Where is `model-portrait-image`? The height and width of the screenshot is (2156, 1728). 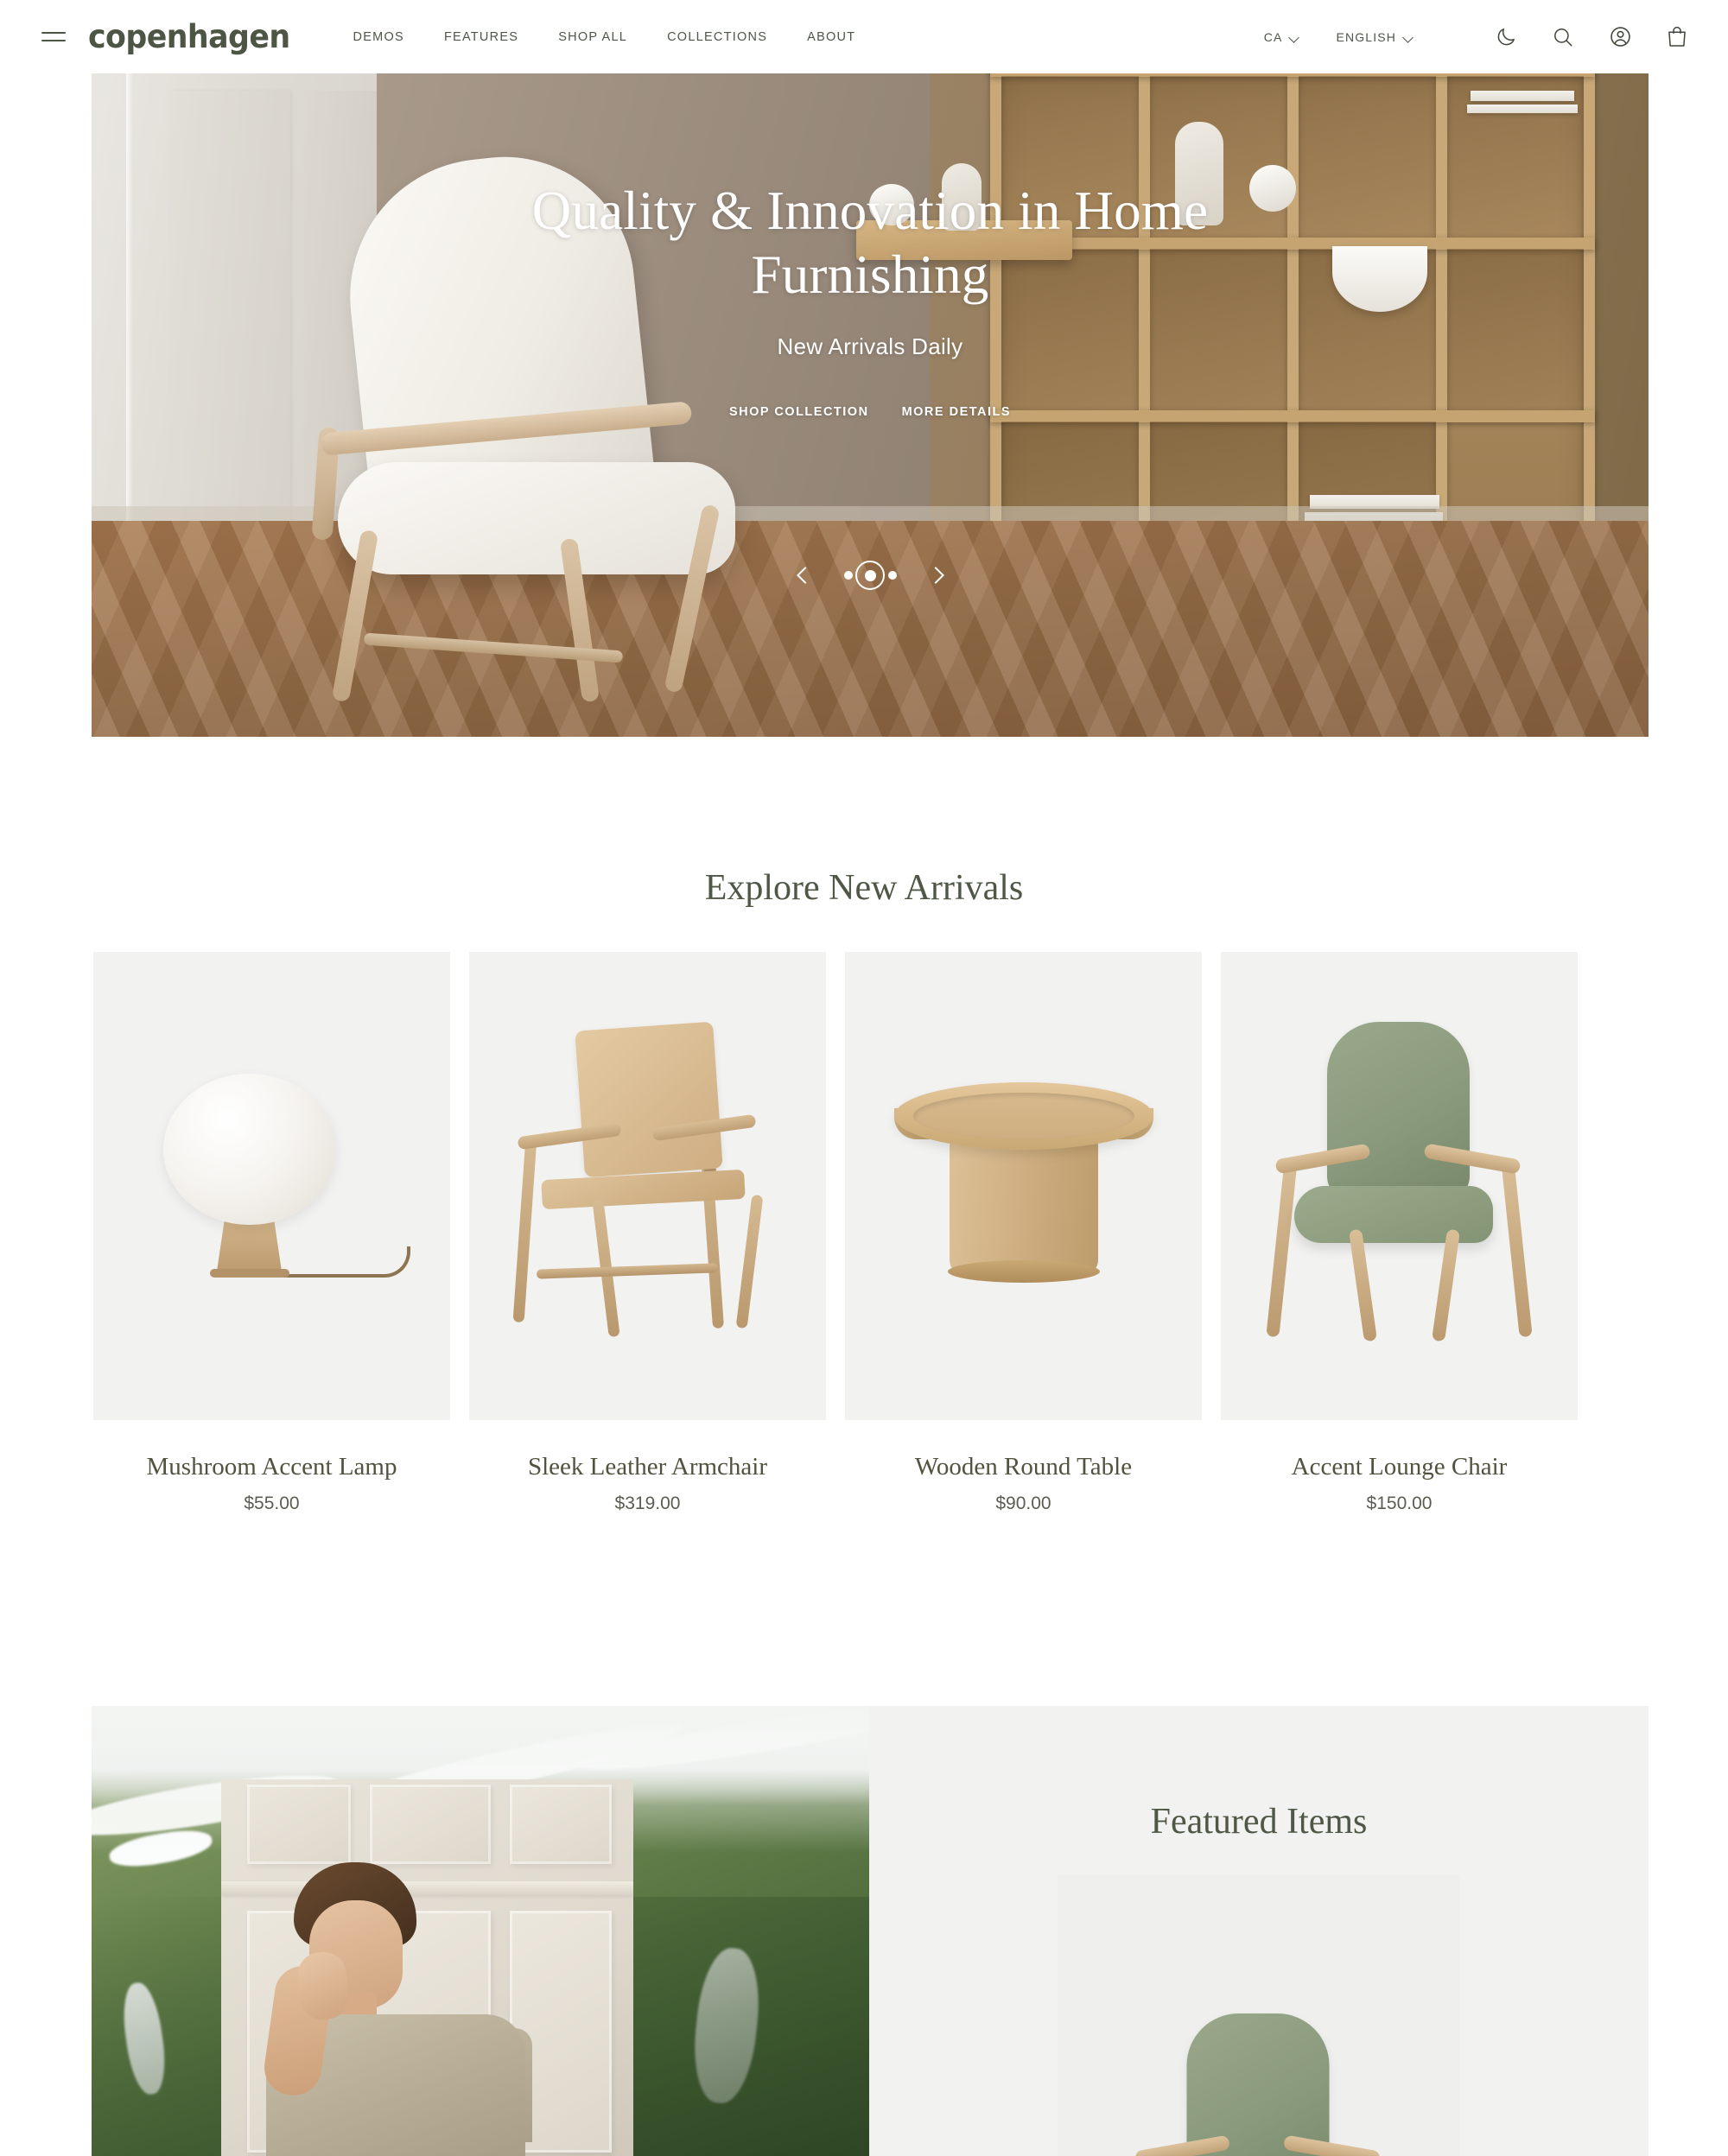 model-portrait-image is located at coordinates (427, 1967).